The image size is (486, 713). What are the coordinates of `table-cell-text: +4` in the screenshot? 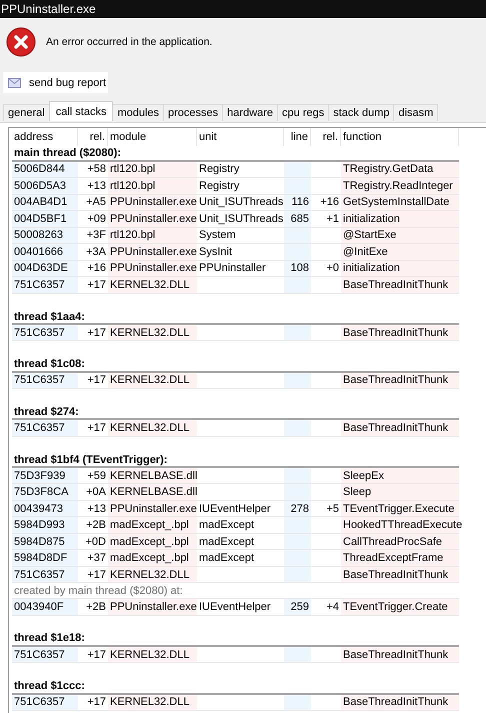 It's located at (332, 607).